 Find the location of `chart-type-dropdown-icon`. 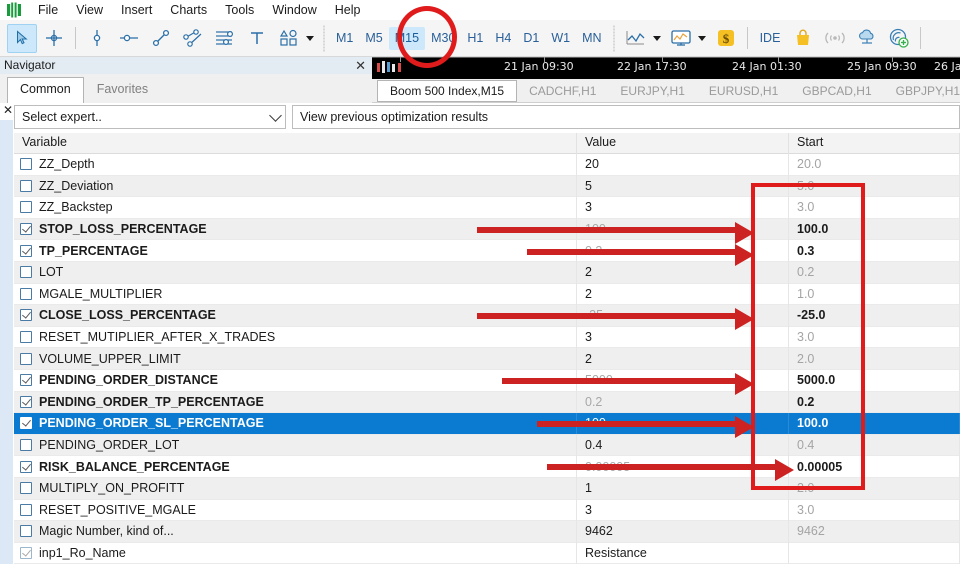

chart-type-dropdown-icon is located at coordinates (656, 38).